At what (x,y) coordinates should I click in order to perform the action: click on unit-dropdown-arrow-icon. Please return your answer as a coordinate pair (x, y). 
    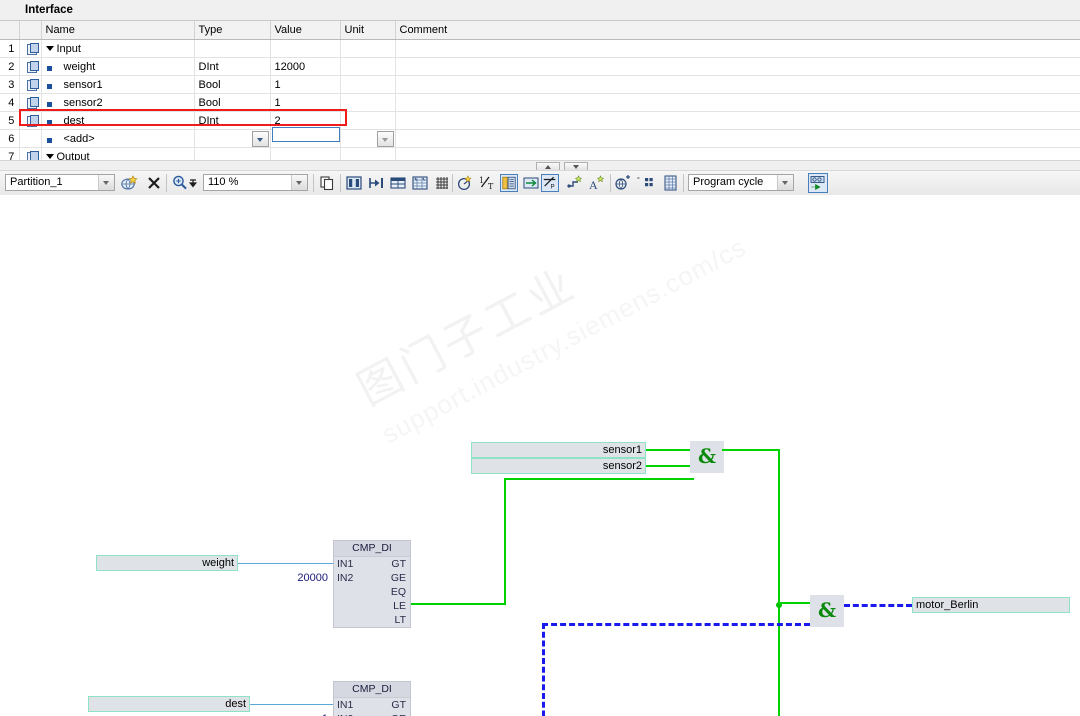
    Looking at the image, I should click on (385, 138).